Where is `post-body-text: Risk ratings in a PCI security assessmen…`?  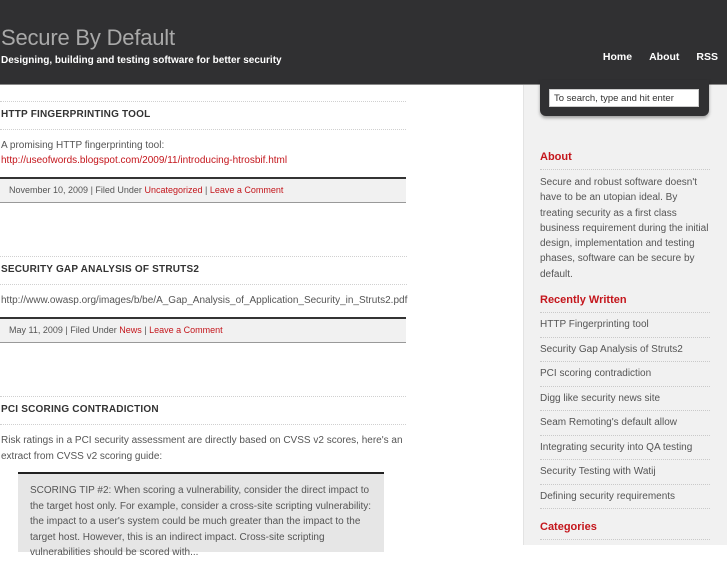 post-body-text: Risk ratings in a PCI security assessmen… is located at coordinates (202, 448).